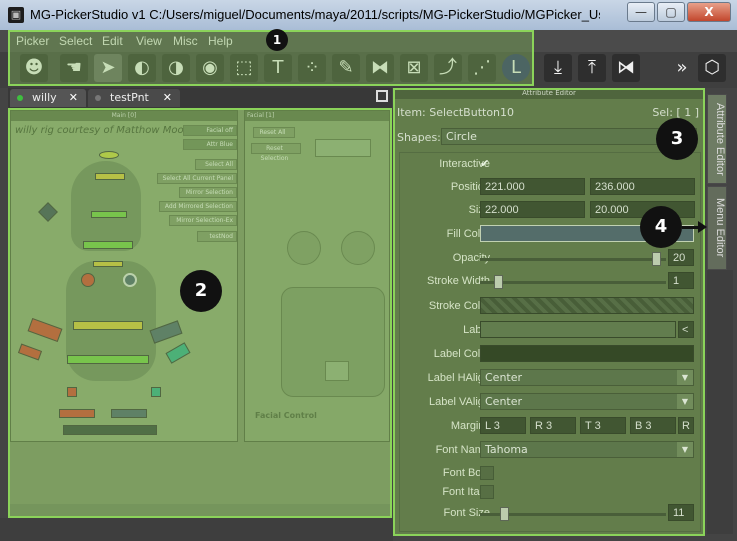  What do you see at coordinates (558, 68) in the screenshot?
I see `import-icon: ⤓` at bounding box center [558, 68].